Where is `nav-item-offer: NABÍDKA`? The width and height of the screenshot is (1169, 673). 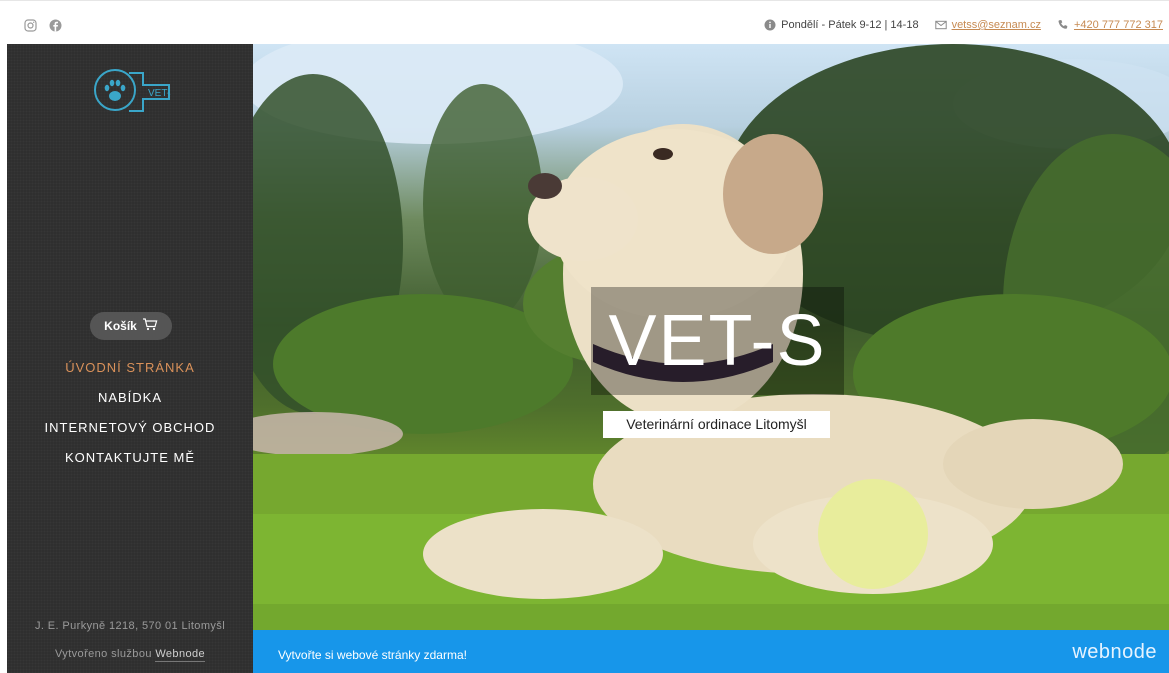
nav-item-offer: NABÍDKA is located at coordinates (130, 405).